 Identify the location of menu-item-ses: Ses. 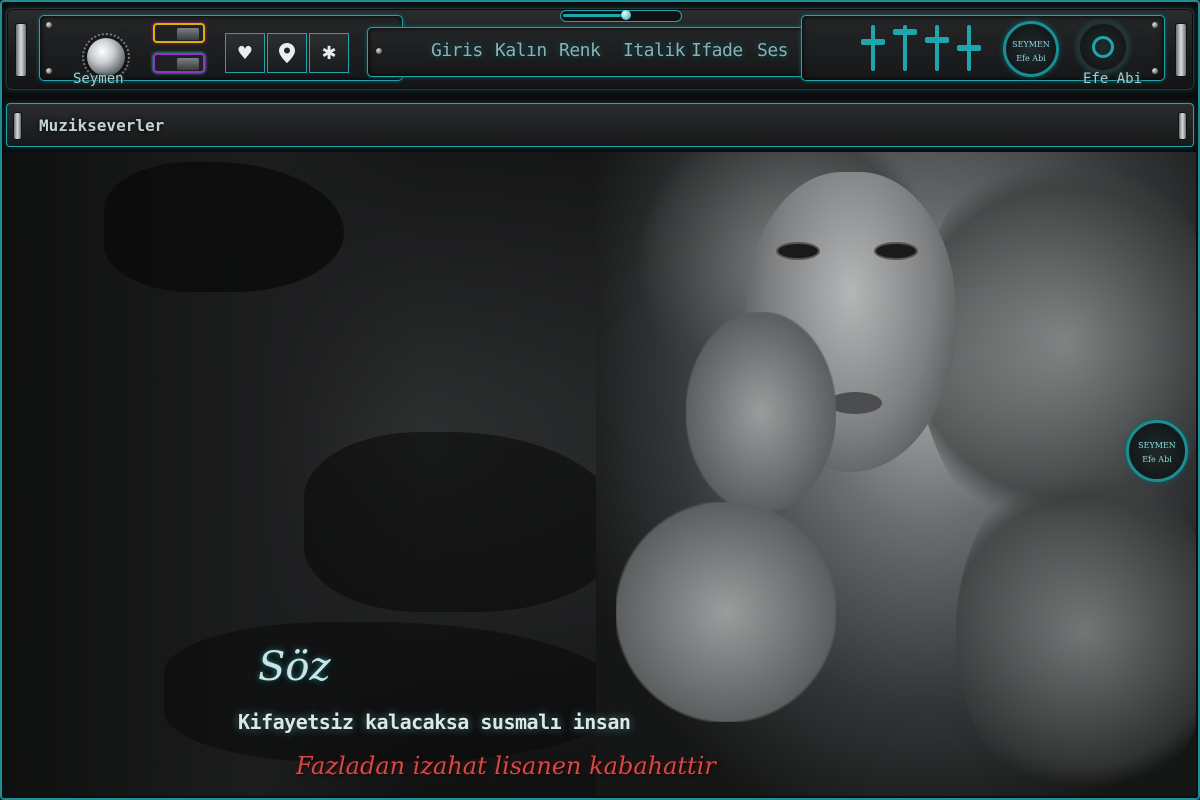
(773, 50).